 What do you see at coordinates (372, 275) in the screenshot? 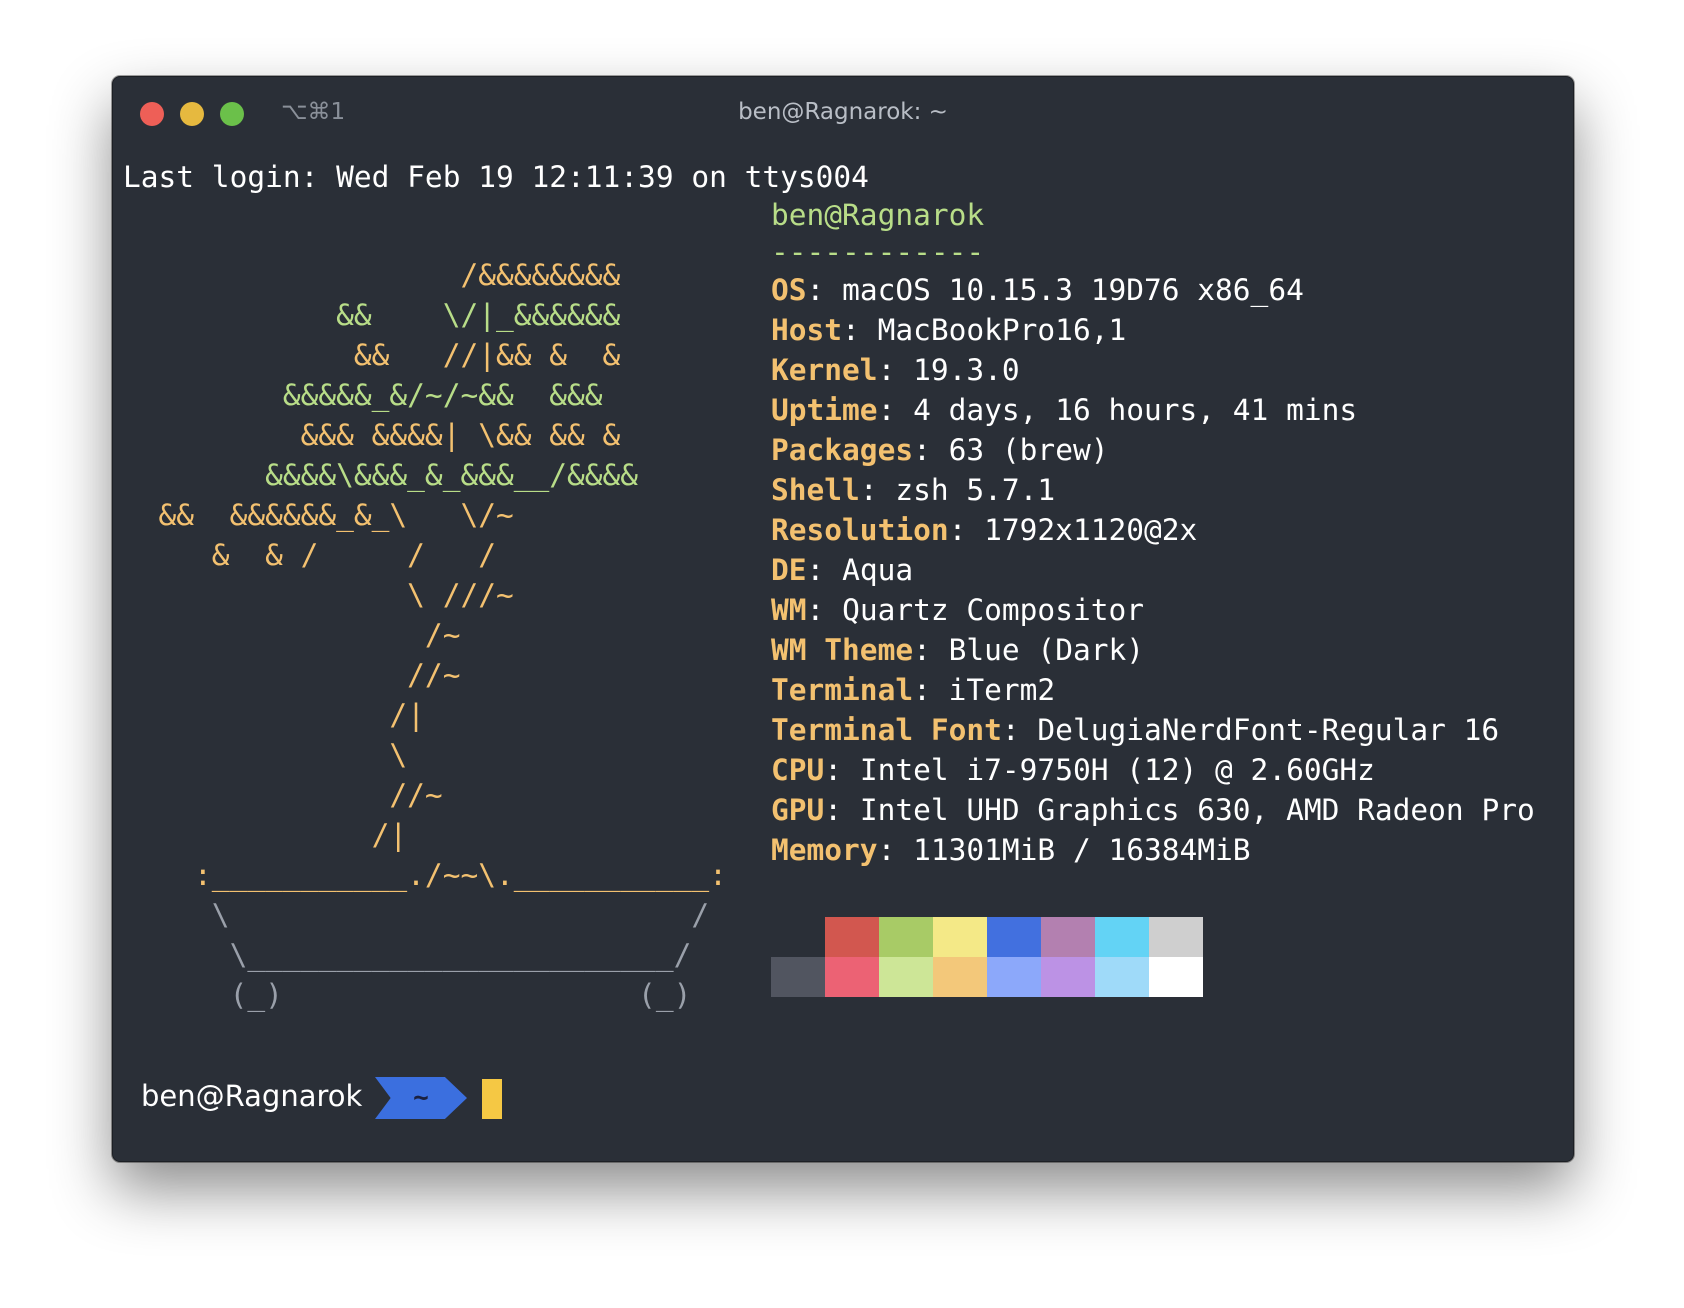
I see `art-line: /&&&&&&&&` at bounding box center [372, 275].